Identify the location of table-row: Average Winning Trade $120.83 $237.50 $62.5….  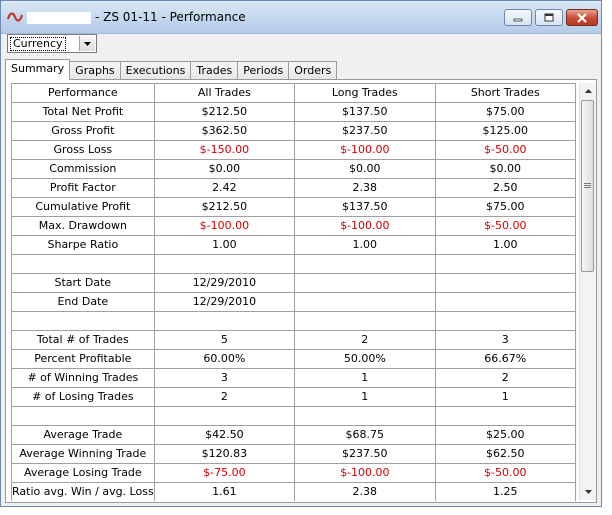
(294, 454).